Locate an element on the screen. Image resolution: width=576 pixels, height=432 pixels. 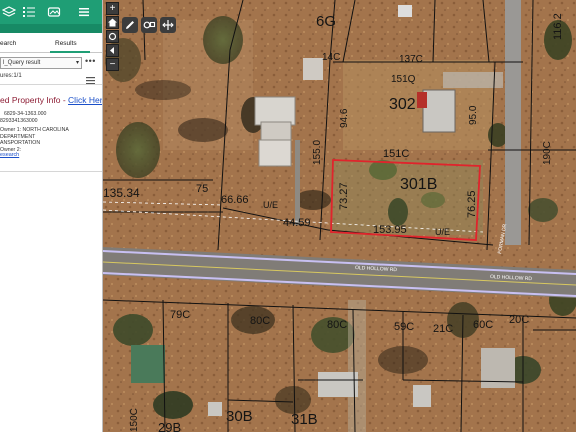
basemap-gallery-icon is located at coordinates (54, 12).